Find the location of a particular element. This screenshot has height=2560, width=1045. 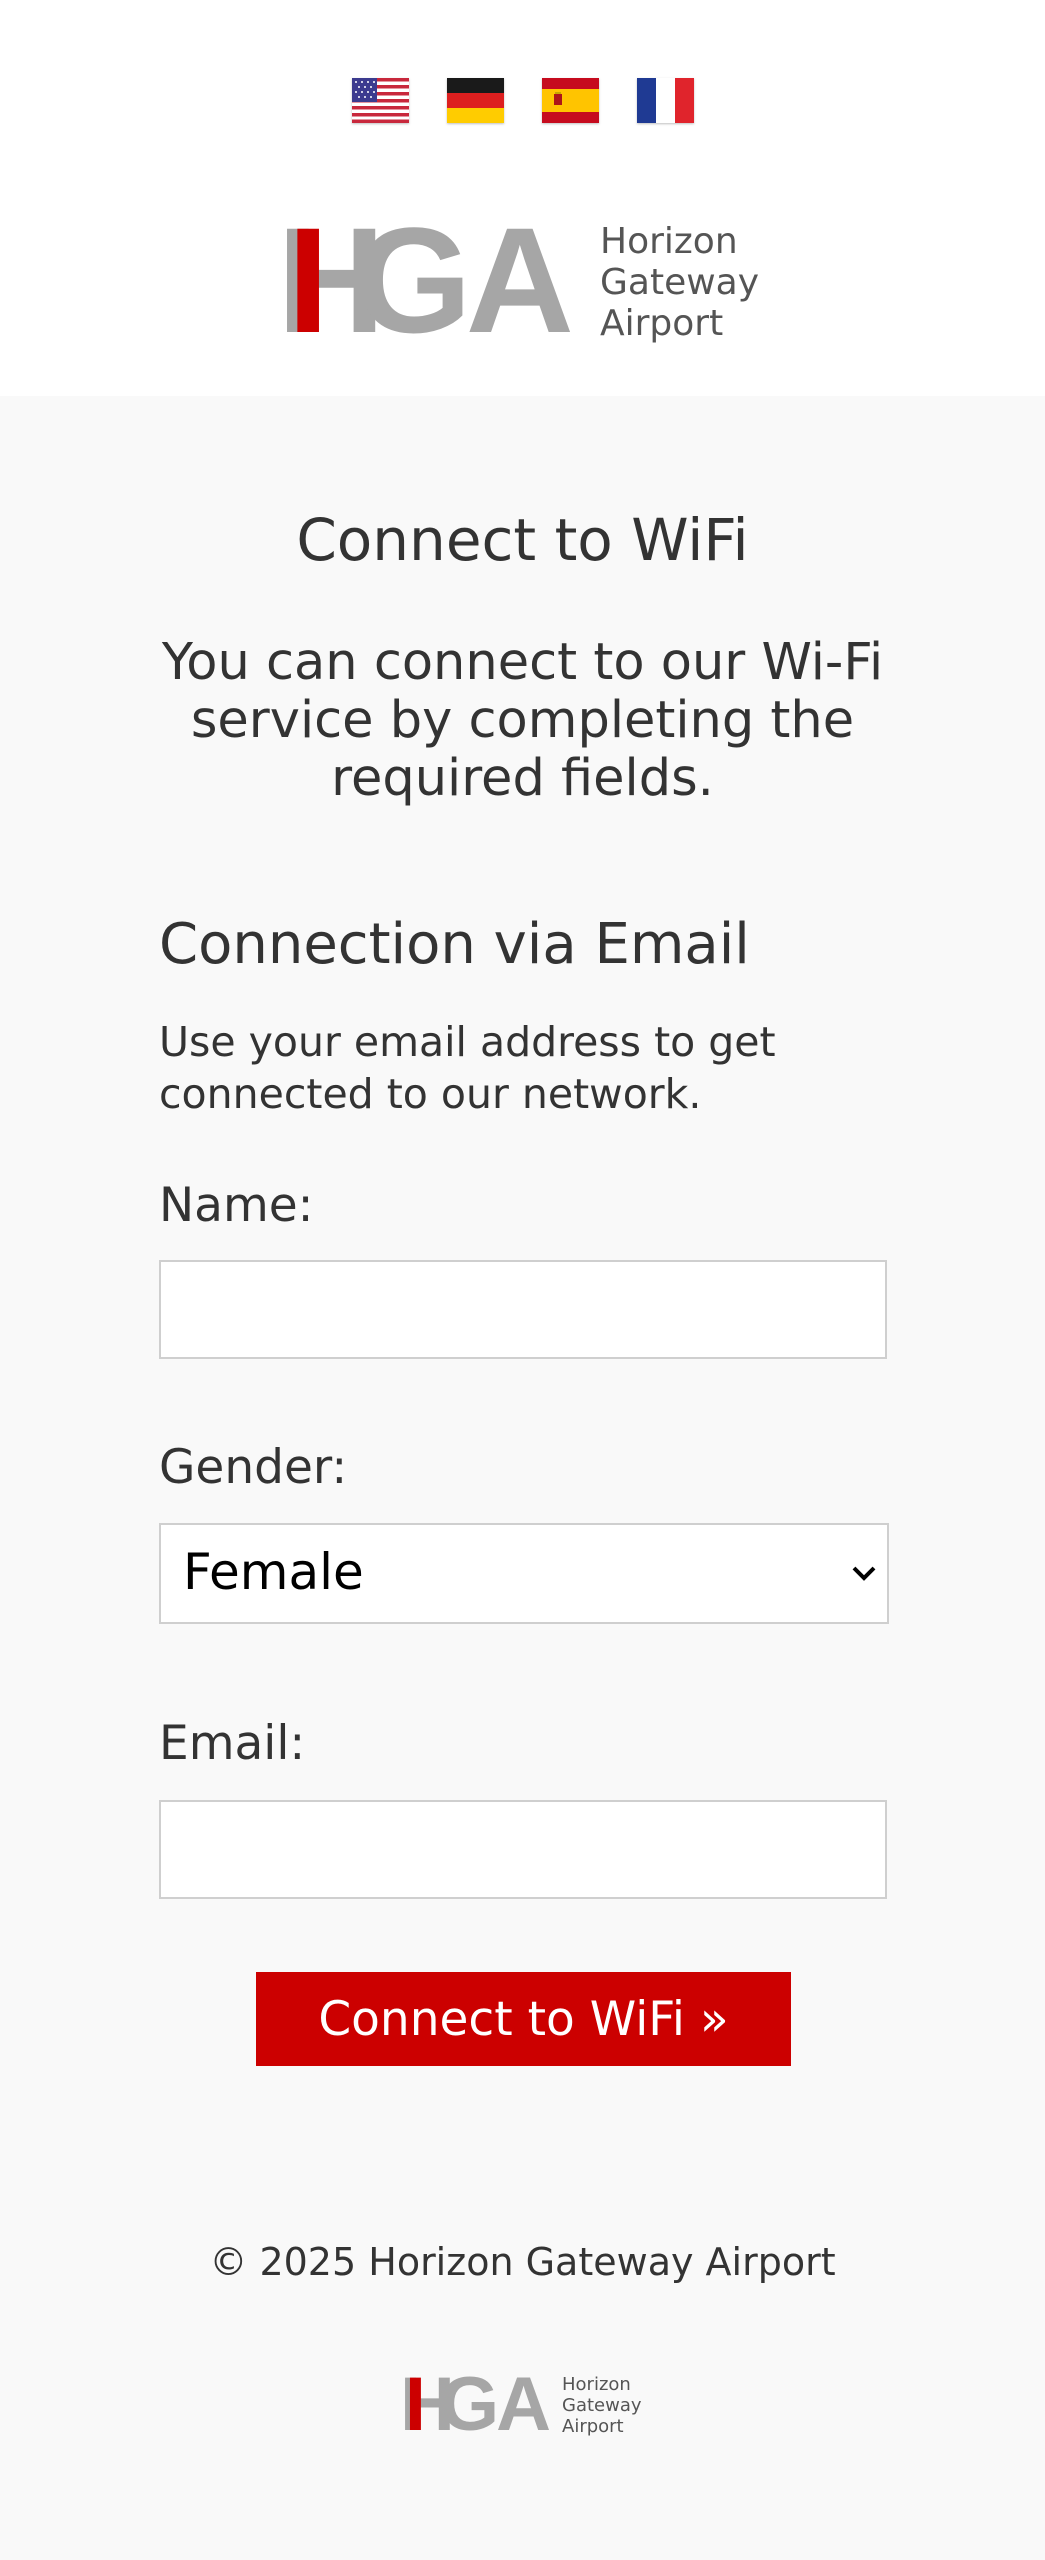

logo-line-2: Gateway is located at coordinates (679, 282).